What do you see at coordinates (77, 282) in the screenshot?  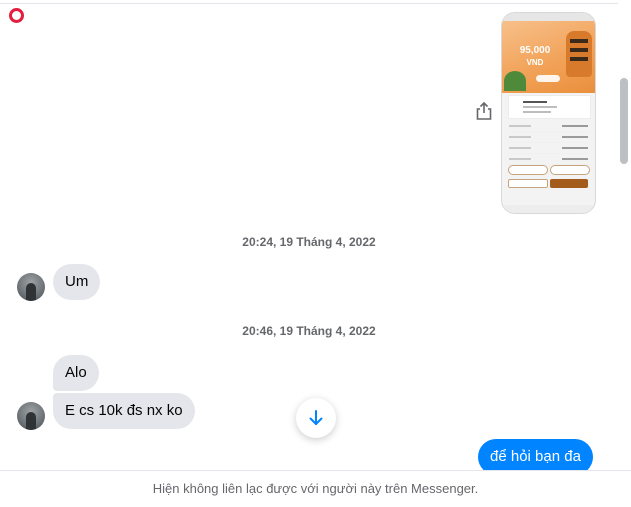 I see `message-bubble-um: Um` at bounding box center [77, 282].